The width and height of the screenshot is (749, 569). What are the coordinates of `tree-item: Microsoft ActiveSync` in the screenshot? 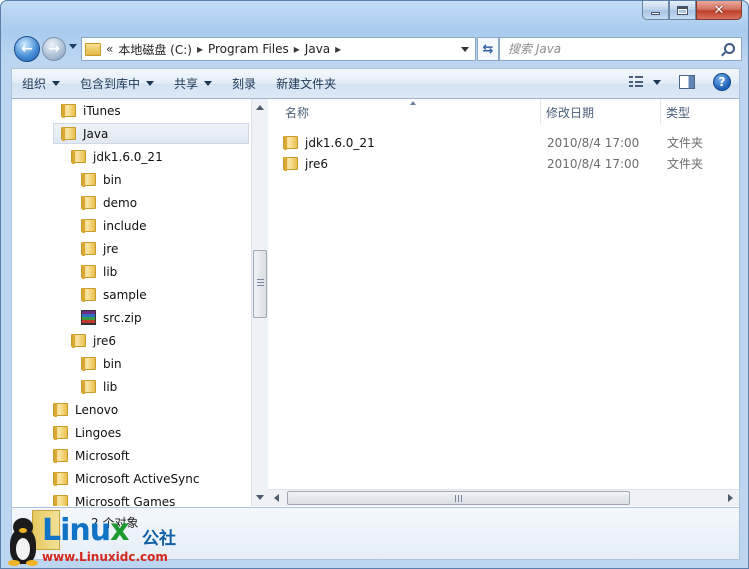 It's located at (126, 478).